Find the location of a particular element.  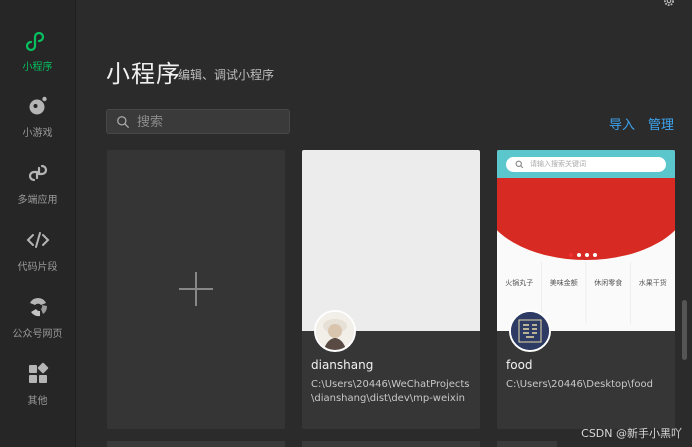

others-grid-icon is located at coordinates (38, 372).